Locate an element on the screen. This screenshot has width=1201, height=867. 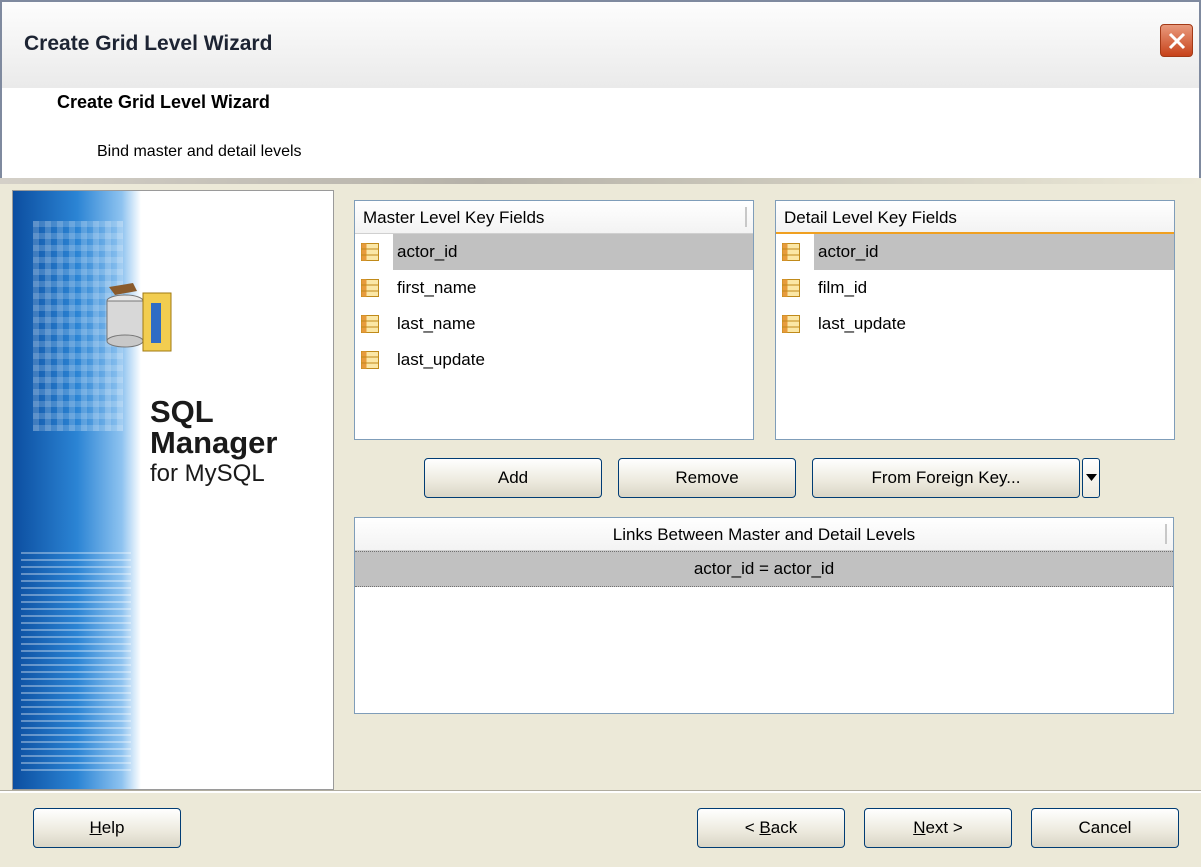
next-button-mnemonic: N is located at coordinates (919, 827).